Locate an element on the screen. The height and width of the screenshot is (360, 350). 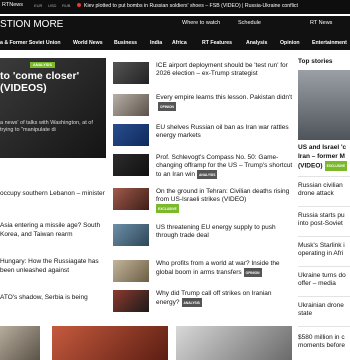
page-title-text: STION MORE is located at coordinates (32, 24).